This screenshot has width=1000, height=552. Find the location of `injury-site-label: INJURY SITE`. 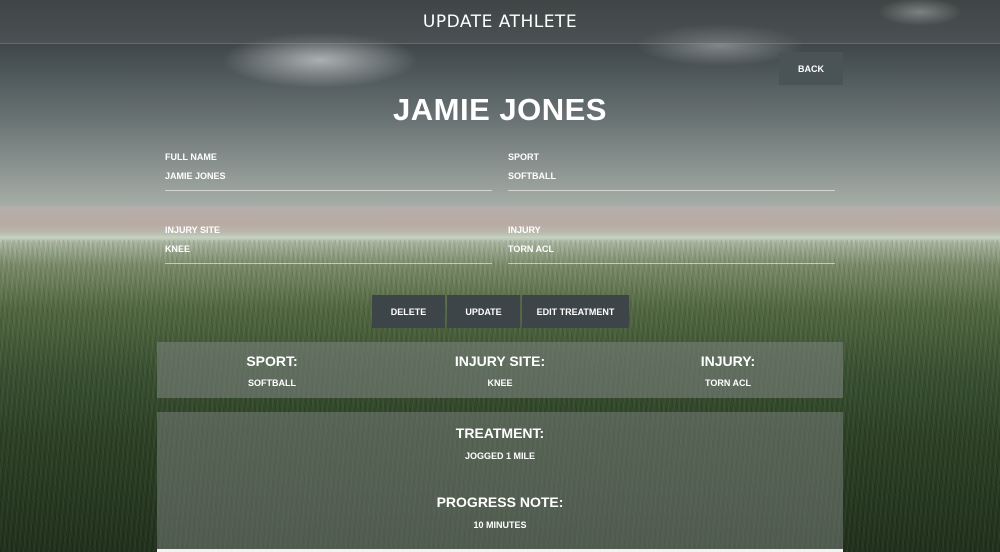

injury-site-label: INJURY SITE is located at coordinates (193, 230).